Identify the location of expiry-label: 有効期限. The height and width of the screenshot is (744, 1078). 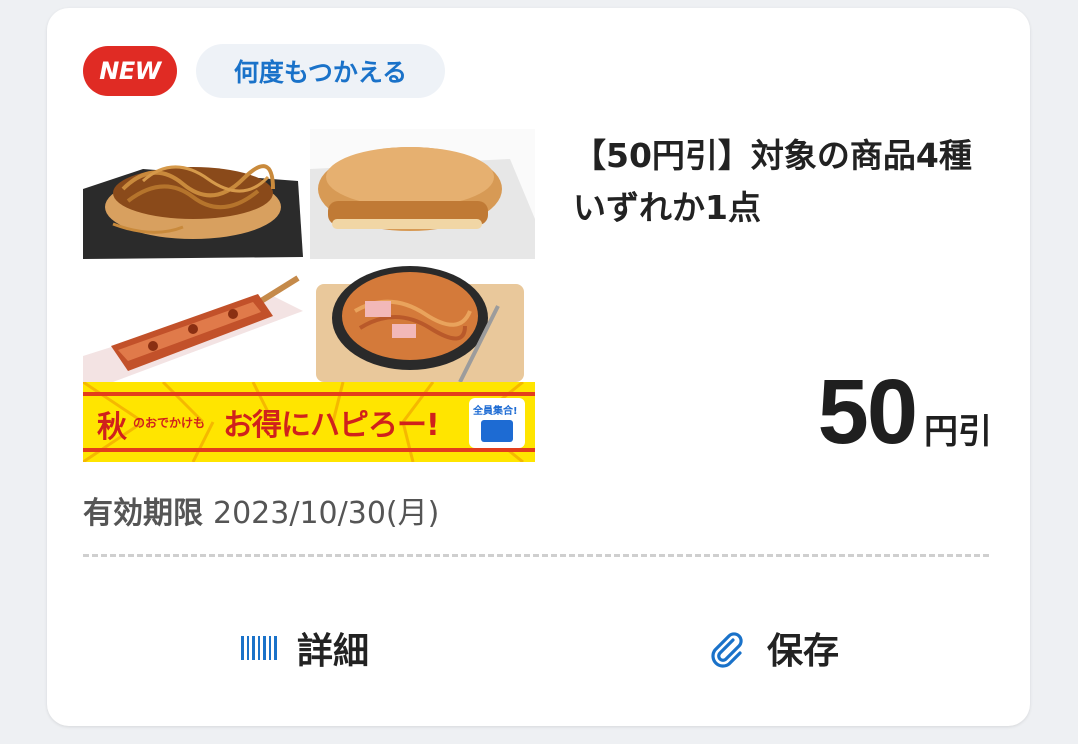
(143, 513).